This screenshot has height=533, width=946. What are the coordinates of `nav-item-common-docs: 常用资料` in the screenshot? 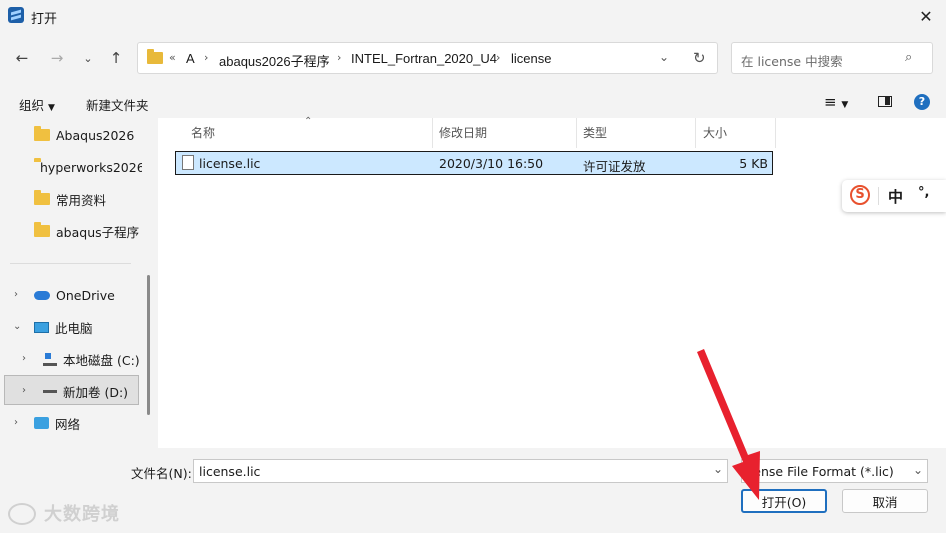 It's located at (90, 199).